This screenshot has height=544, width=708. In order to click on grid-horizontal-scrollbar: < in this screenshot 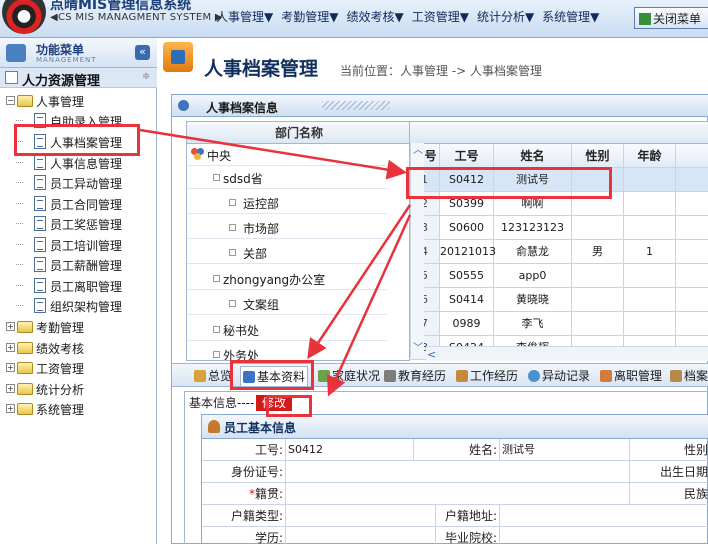, I will do `click(567, 353)`.